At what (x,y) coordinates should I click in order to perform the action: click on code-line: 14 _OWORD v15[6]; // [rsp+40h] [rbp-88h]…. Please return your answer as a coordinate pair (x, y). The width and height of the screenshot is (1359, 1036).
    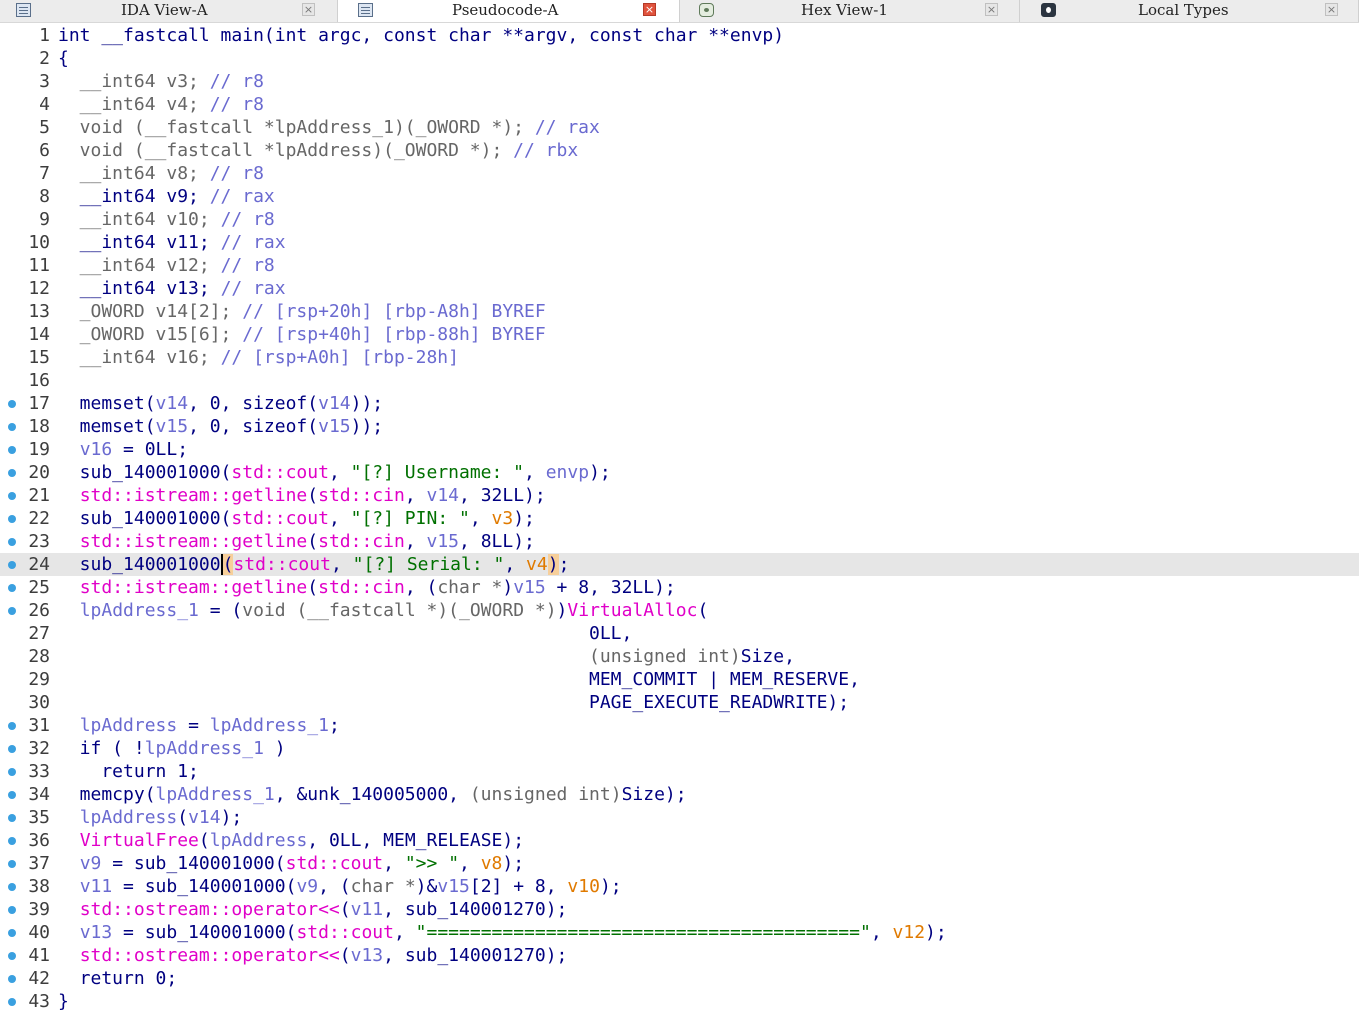
    Looking at the image, I should click on (679, 334).